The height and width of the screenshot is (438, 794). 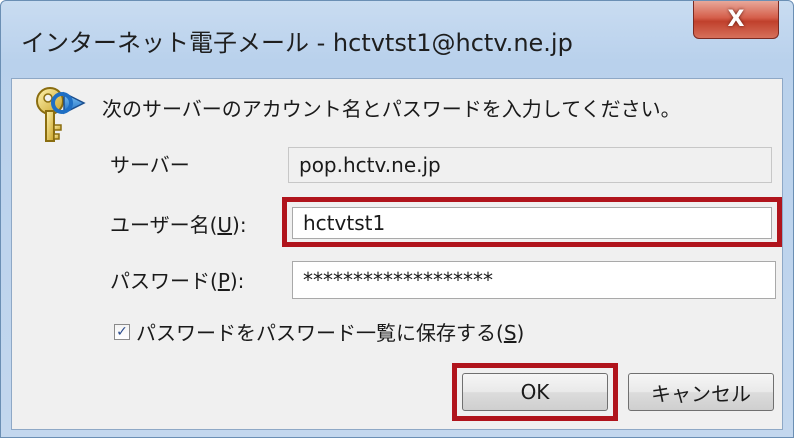 I want to click on username-label: ユーザー名(U):, so click(x=178, y=225).